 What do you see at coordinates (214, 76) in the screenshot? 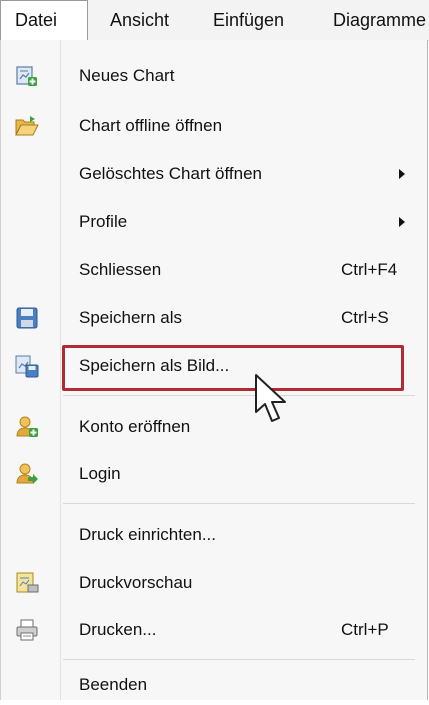
I see `menu-item-new-chart: Neues Chart` at bounding box center [214, 76].